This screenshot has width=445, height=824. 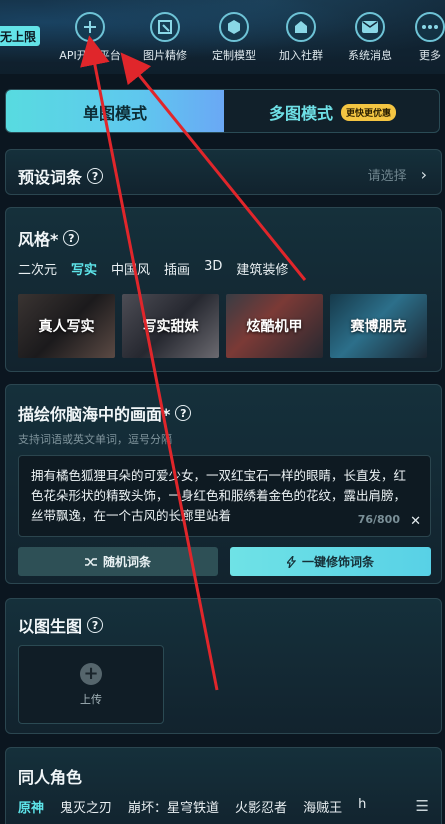 I want to click on enhance-prompt-label: 一键修饰词条, so click(x=337, y=562).